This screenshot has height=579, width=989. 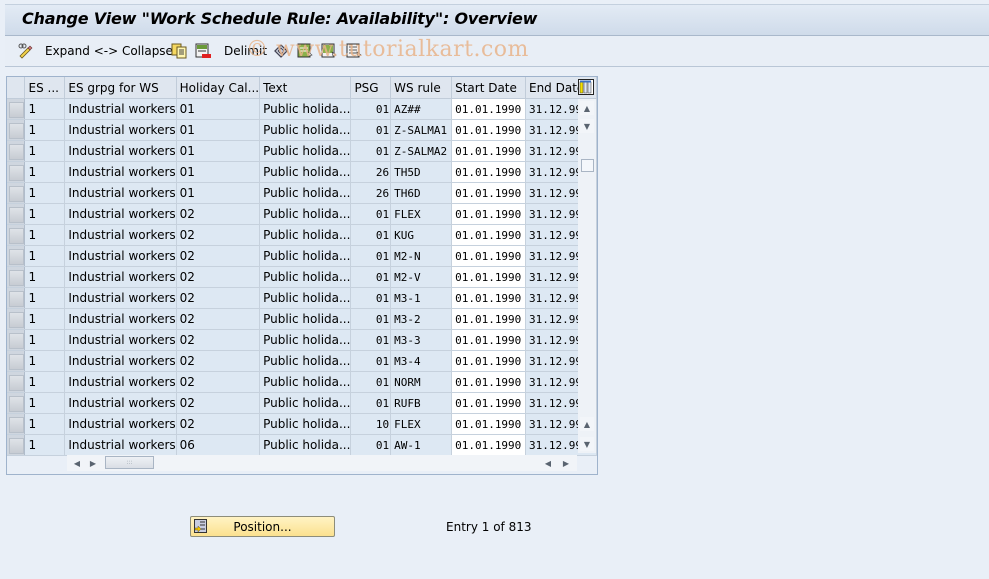 What do you see at coordinates (45, 151) in the screenshot?
I see `cell-es: 1` at bounding box center [45, 151].